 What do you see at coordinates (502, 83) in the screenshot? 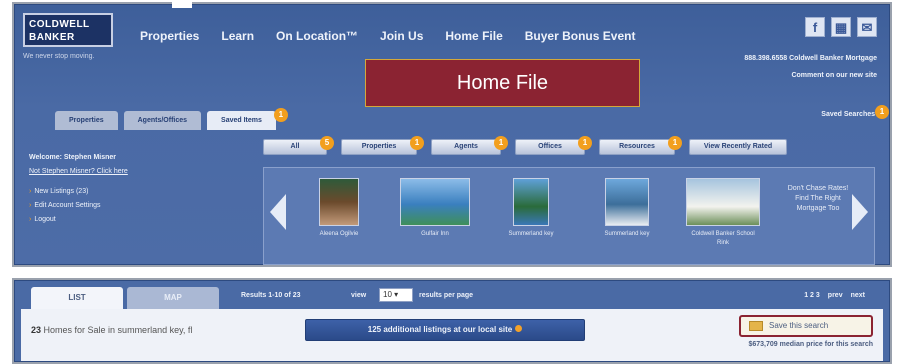
I see `page-title-banner: Home File` at bounding box center [502, 83].